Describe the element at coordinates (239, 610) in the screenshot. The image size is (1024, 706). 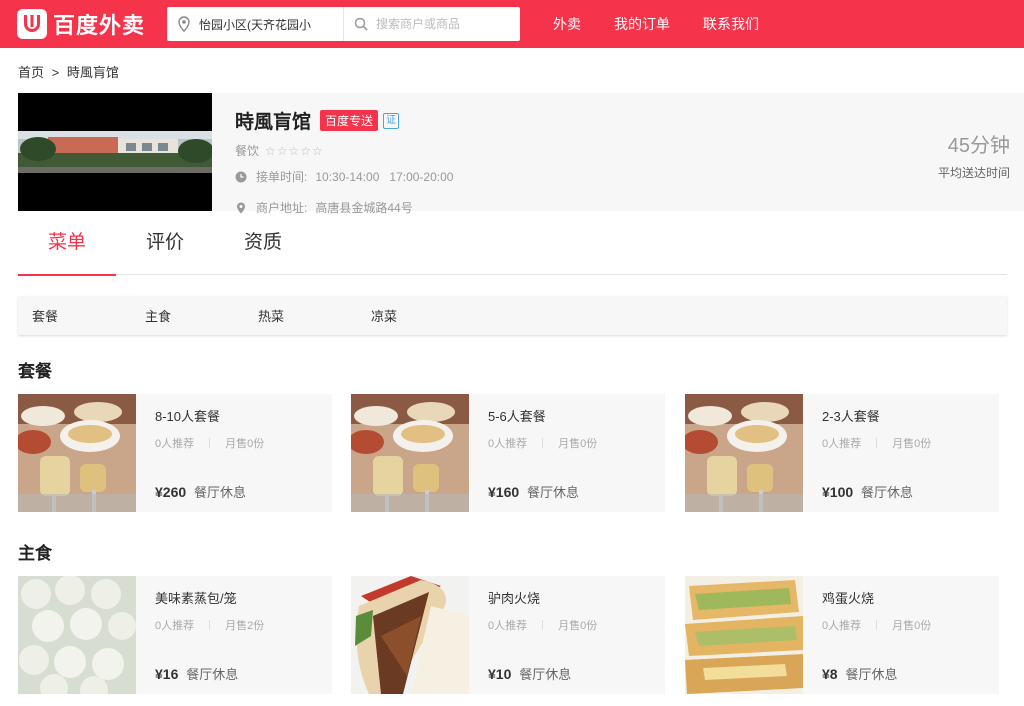
I see `dish-body: 美味素蒸包/笼 0人推荐 月售2份` at that location.